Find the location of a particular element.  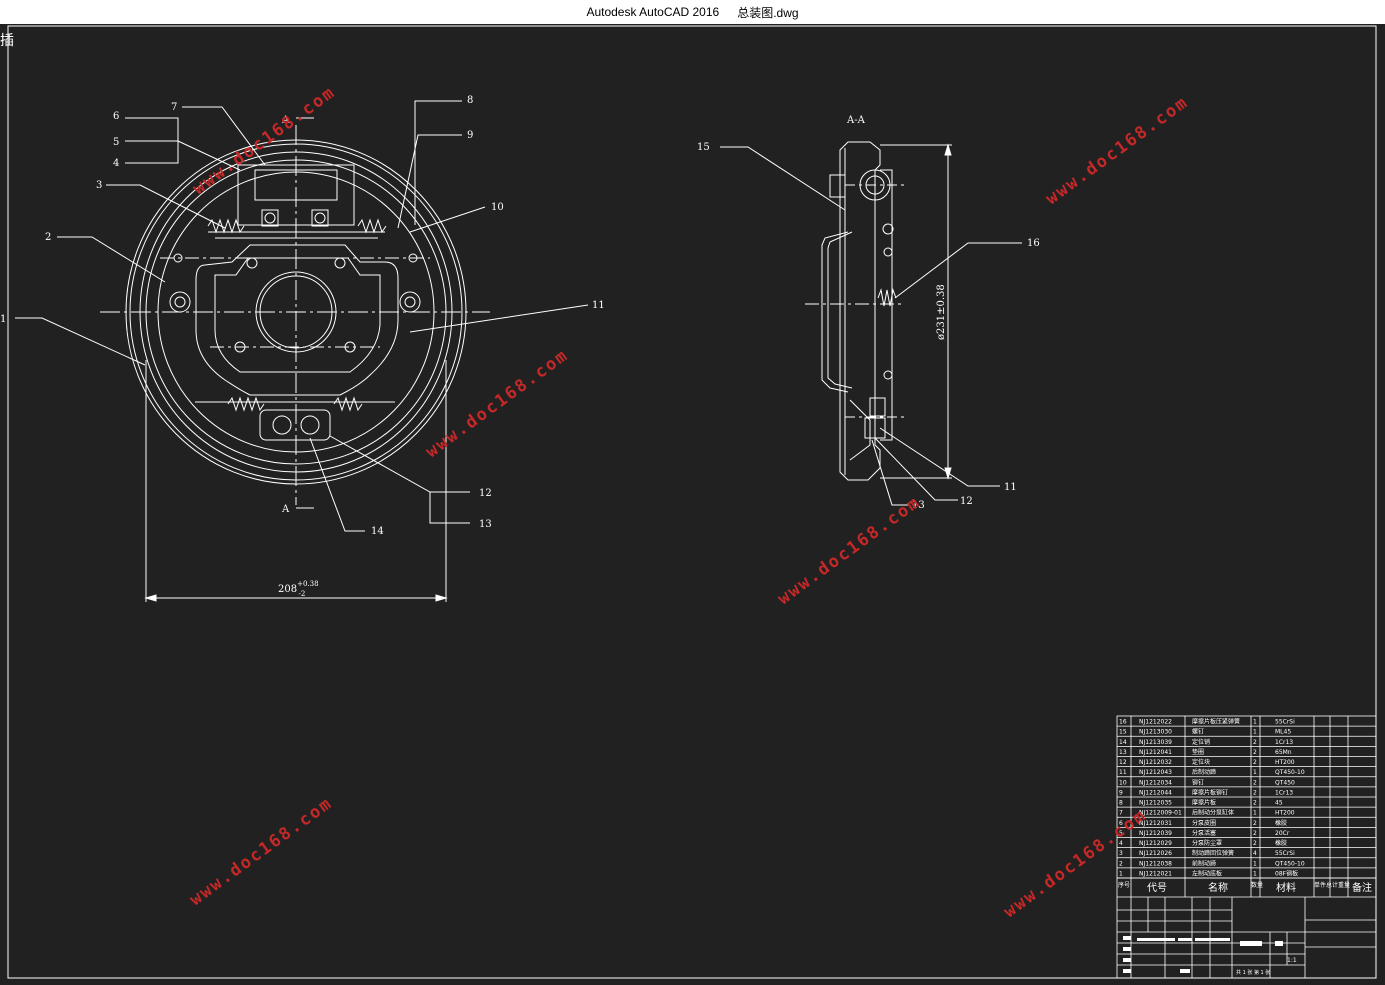

parts-cell-material: 08F钢板 is located at coordinates (1286, 873).